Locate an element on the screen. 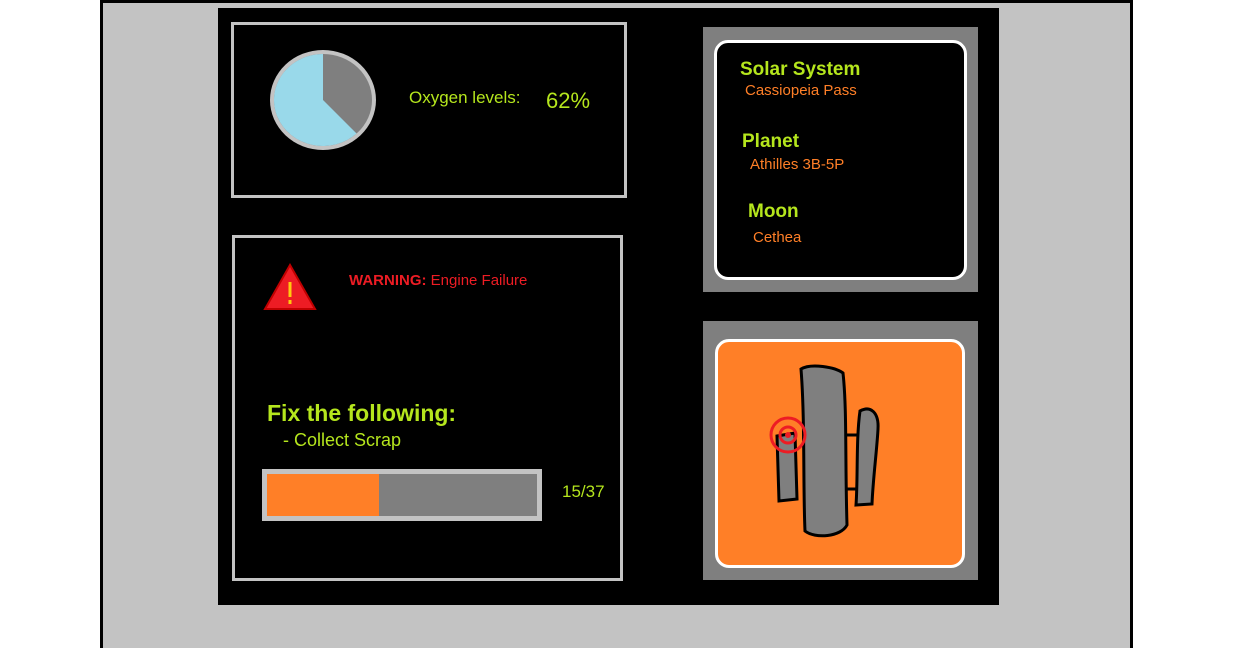  warning-prefix: WARNING: is located at coordinates (388, 280).